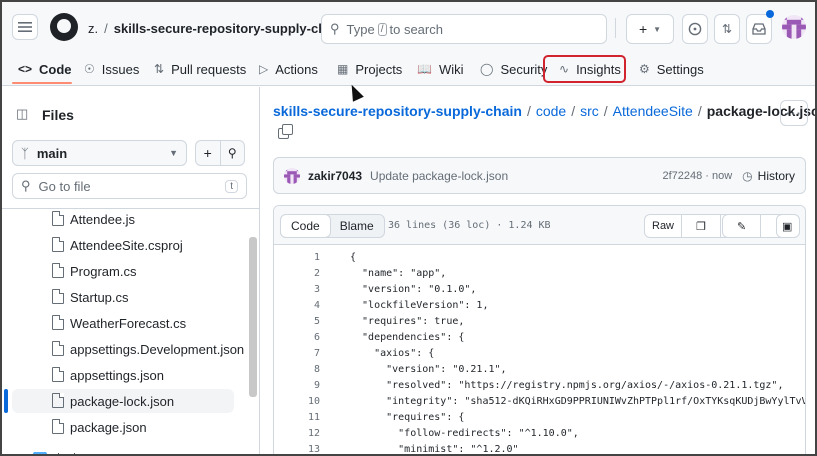  I want to click on commit-hash: 2f72248 · now, so click(697, 176).